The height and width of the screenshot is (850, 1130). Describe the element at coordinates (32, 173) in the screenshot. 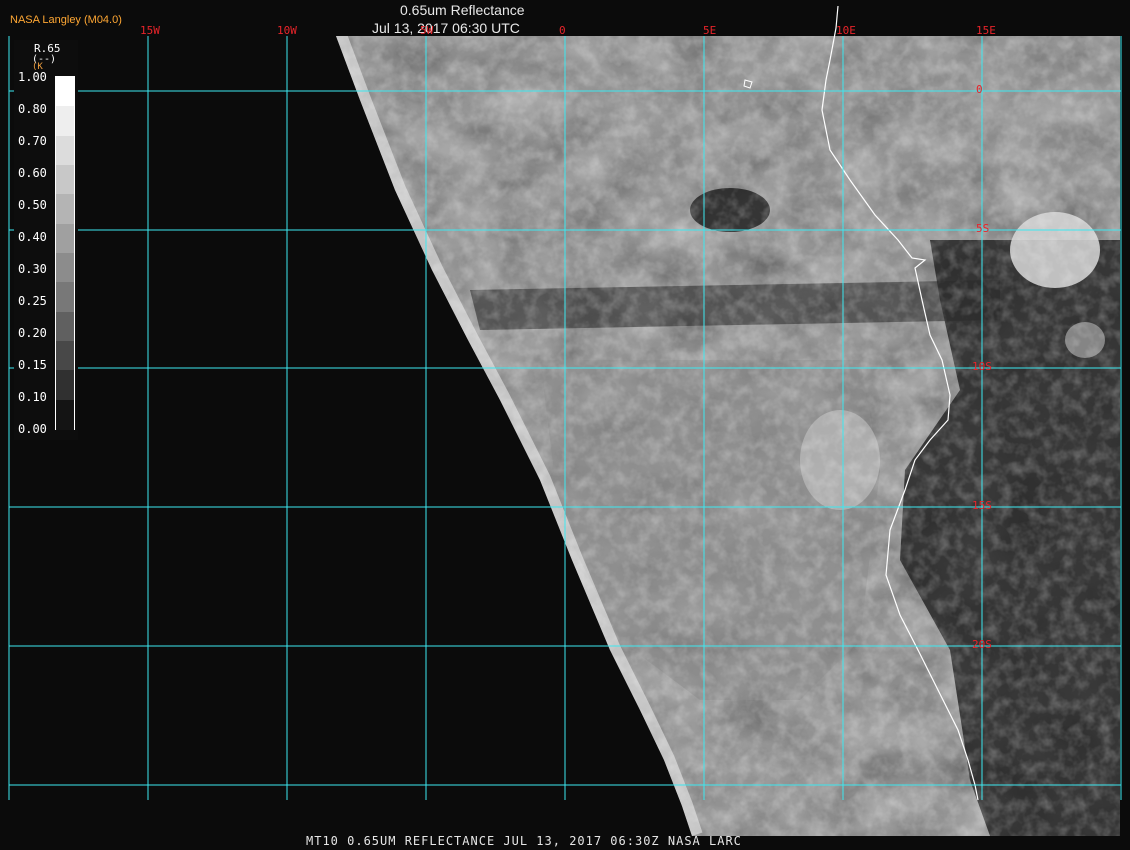

I see `legend-tick: 0.60` at that location.